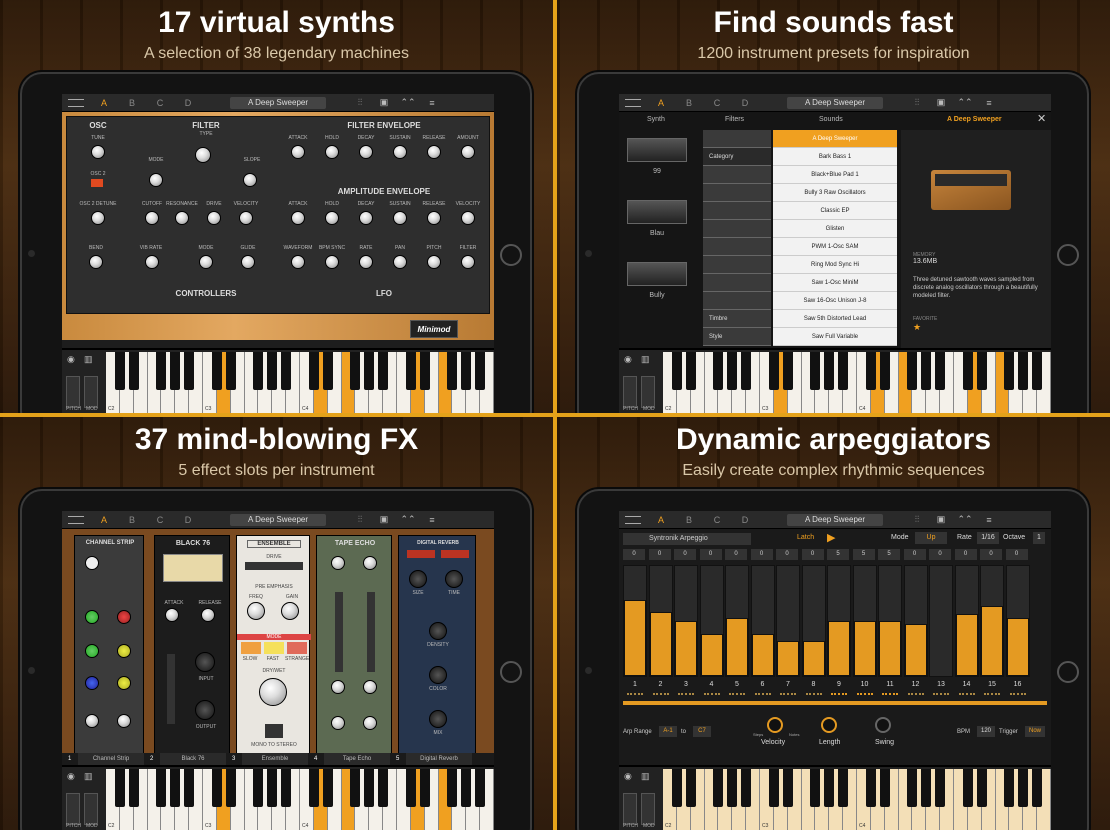  Describe the element at coordinates (702, 731) in the screenshot. I see `range-to: C7` at that location.